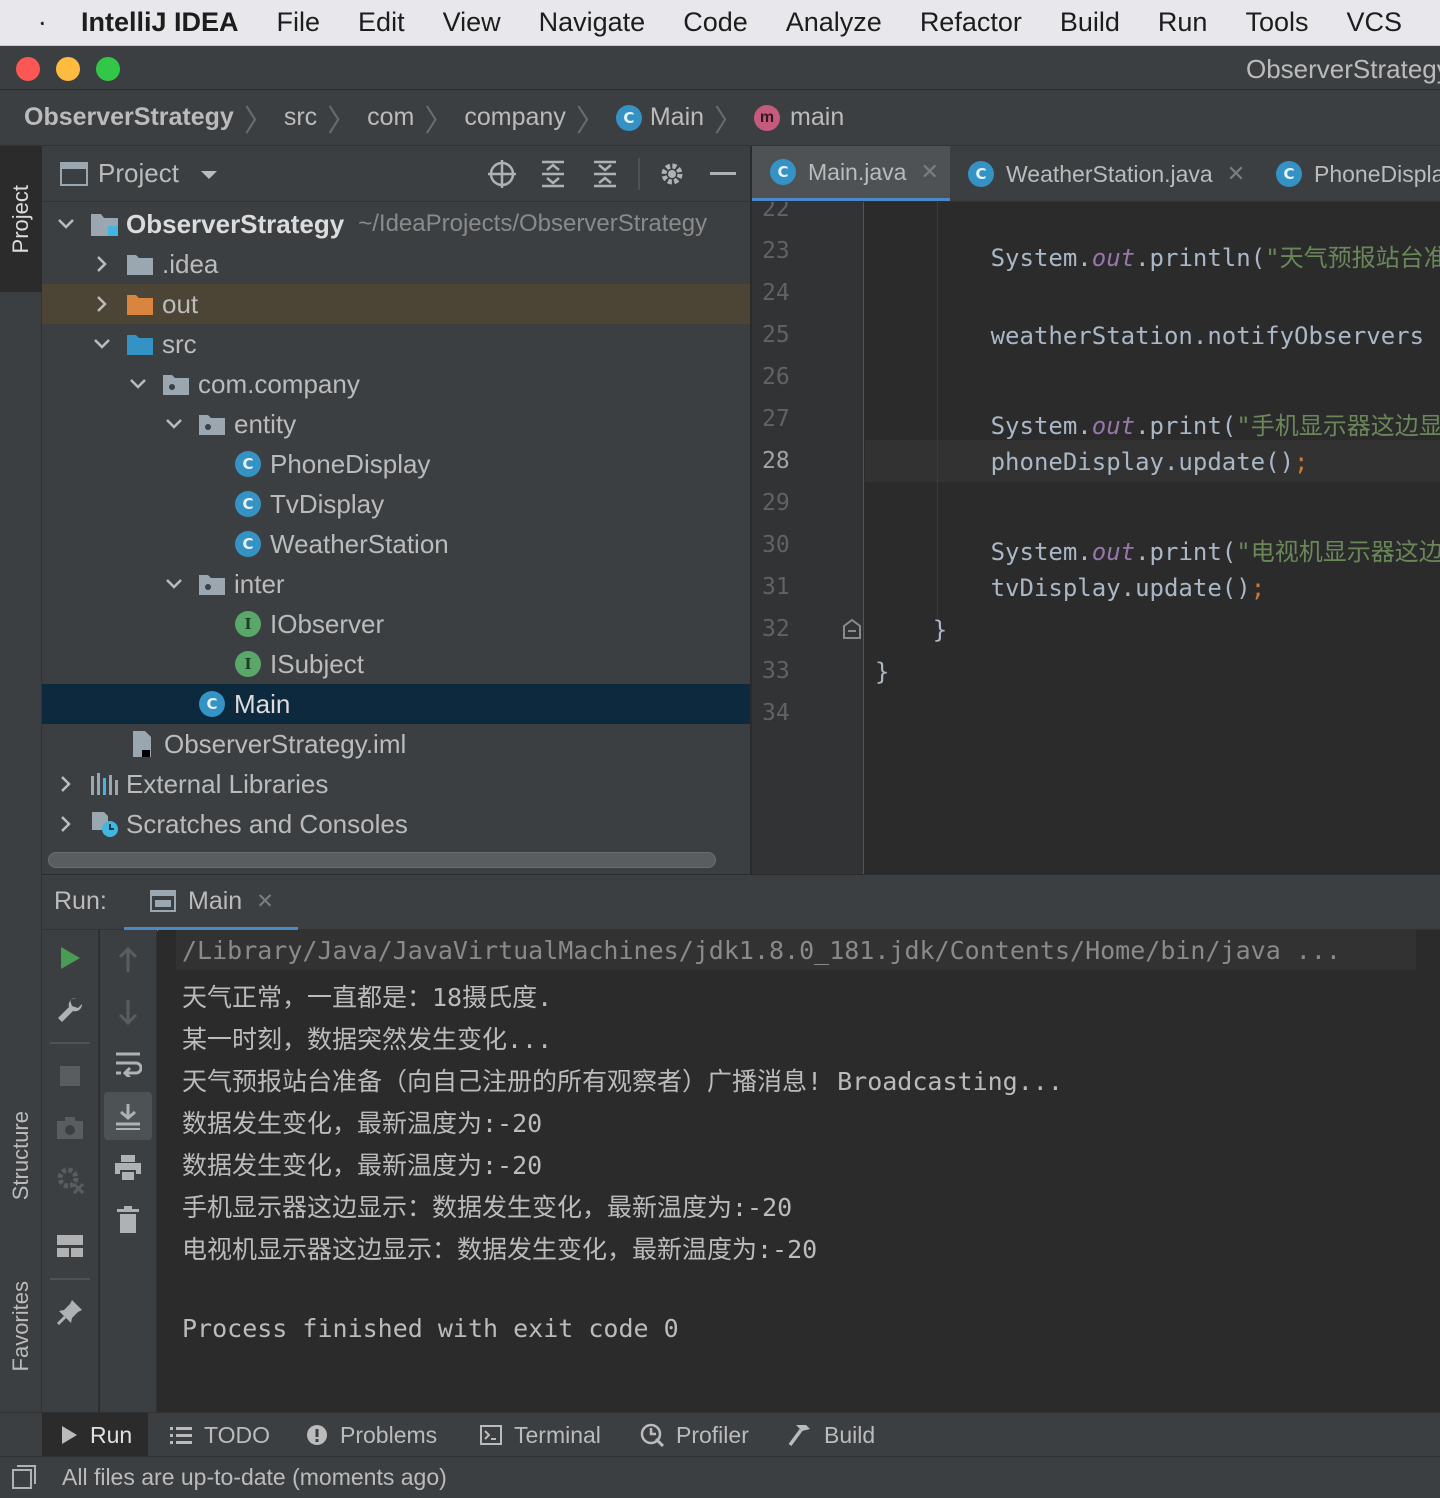  I want to click on tab-main-java: C Main.java ✕, so click(851, 173).